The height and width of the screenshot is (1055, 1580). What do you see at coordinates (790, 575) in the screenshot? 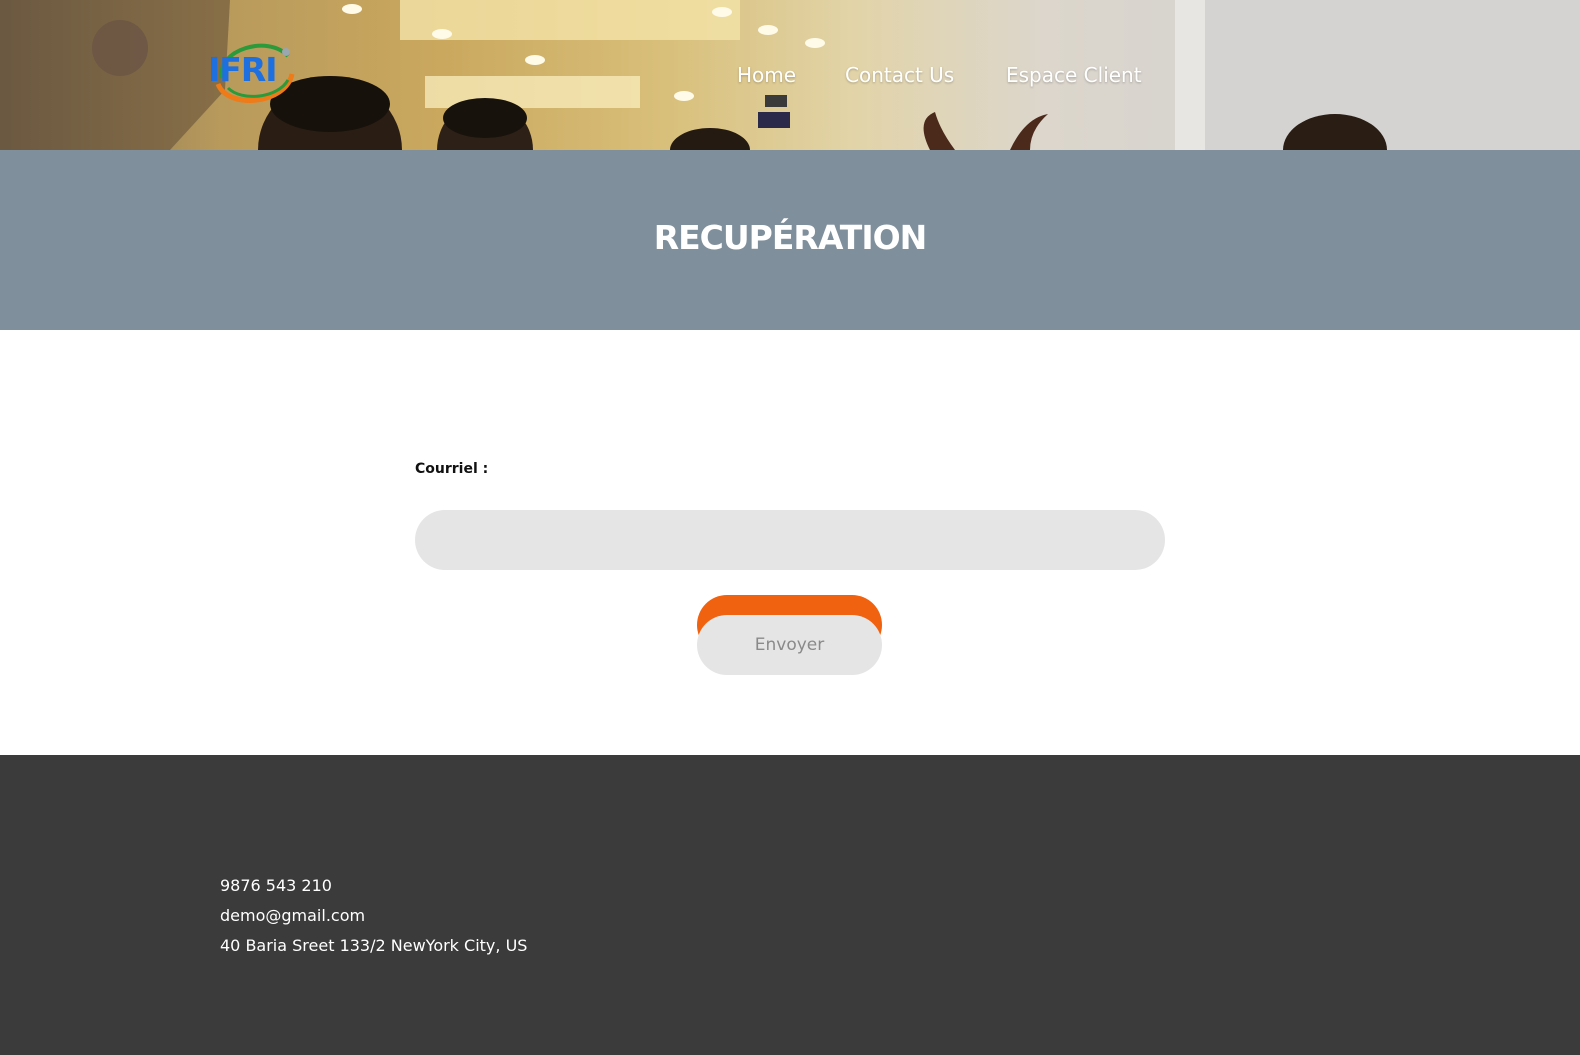
I see `recovery-form: Courriel : Envoyer` at bounding box center [790, 575].